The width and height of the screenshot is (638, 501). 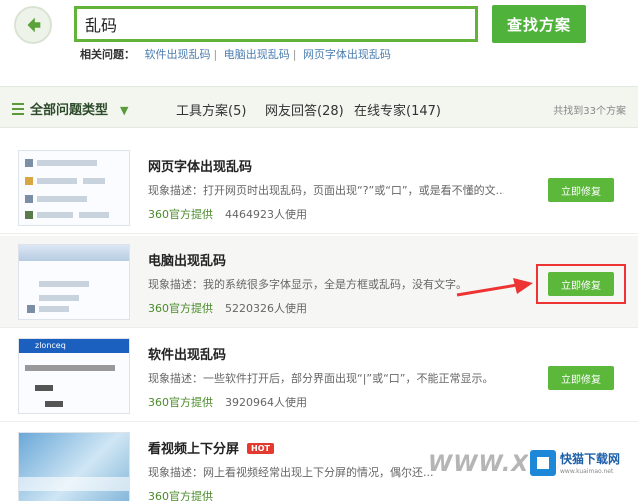 I want to click on result-description: 现象描述：我的系统很多字体显示，全是方框或乱码，没有文字。, so click(x=307, y=284).